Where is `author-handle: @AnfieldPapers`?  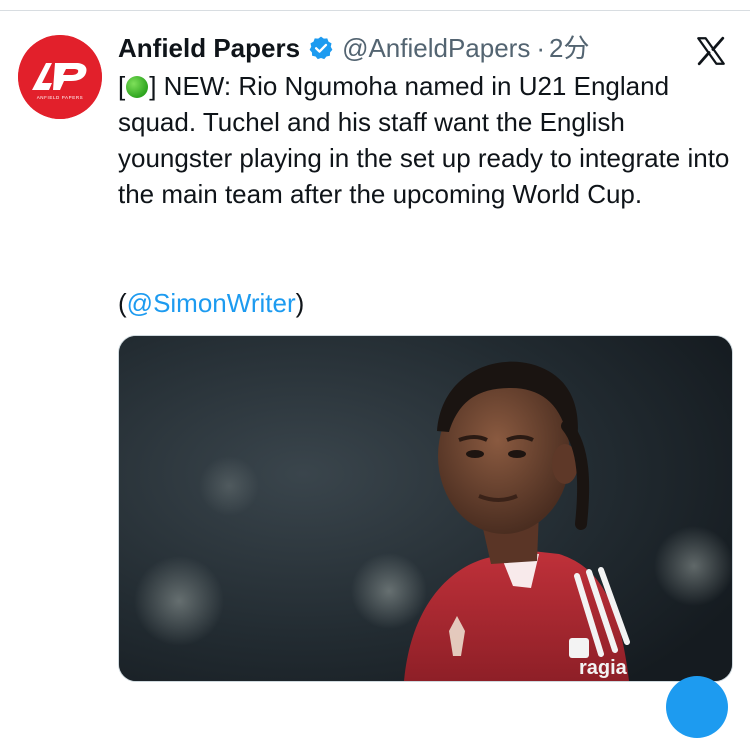
author-handle: @AnfieldPapers is located at coordinates (436, 48).